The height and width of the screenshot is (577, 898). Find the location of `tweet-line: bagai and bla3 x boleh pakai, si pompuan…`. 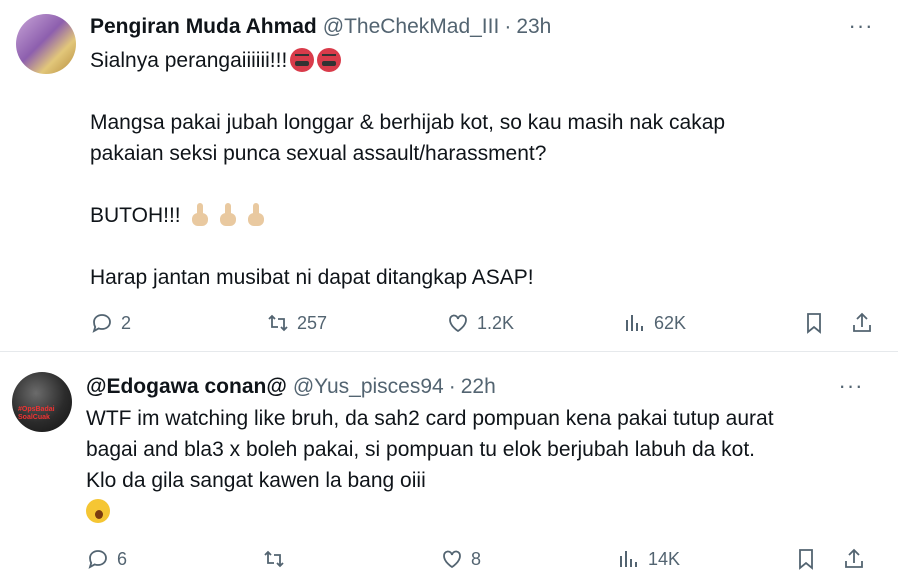

tweet-line: bagai and bla3 x boleh pakai, si pompuan… is located at coordinates (420, 449).